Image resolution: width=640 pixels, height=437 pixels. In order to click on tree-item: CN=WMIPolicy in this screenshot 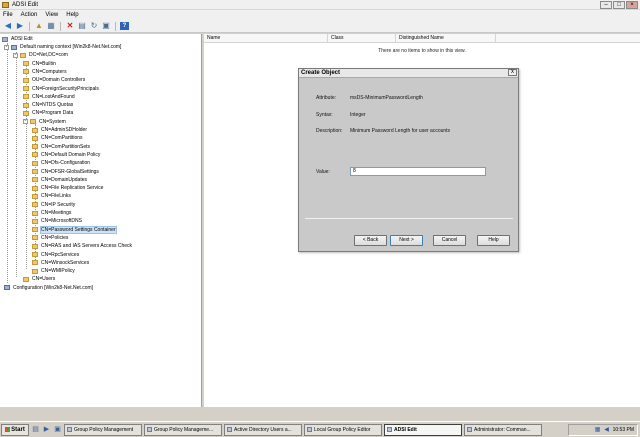, I will do `click(53, 271)`.